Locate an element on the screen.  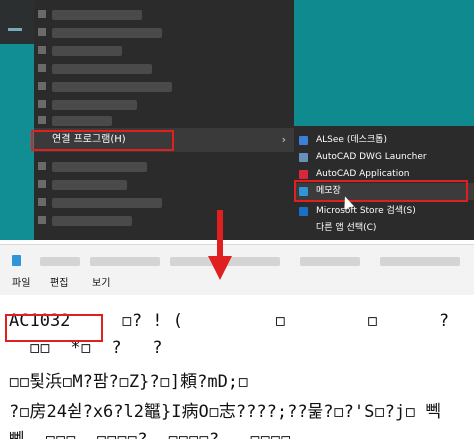
submenu-item-label: Microsoft Store 검색(S) is located at coordinates (366, 211).